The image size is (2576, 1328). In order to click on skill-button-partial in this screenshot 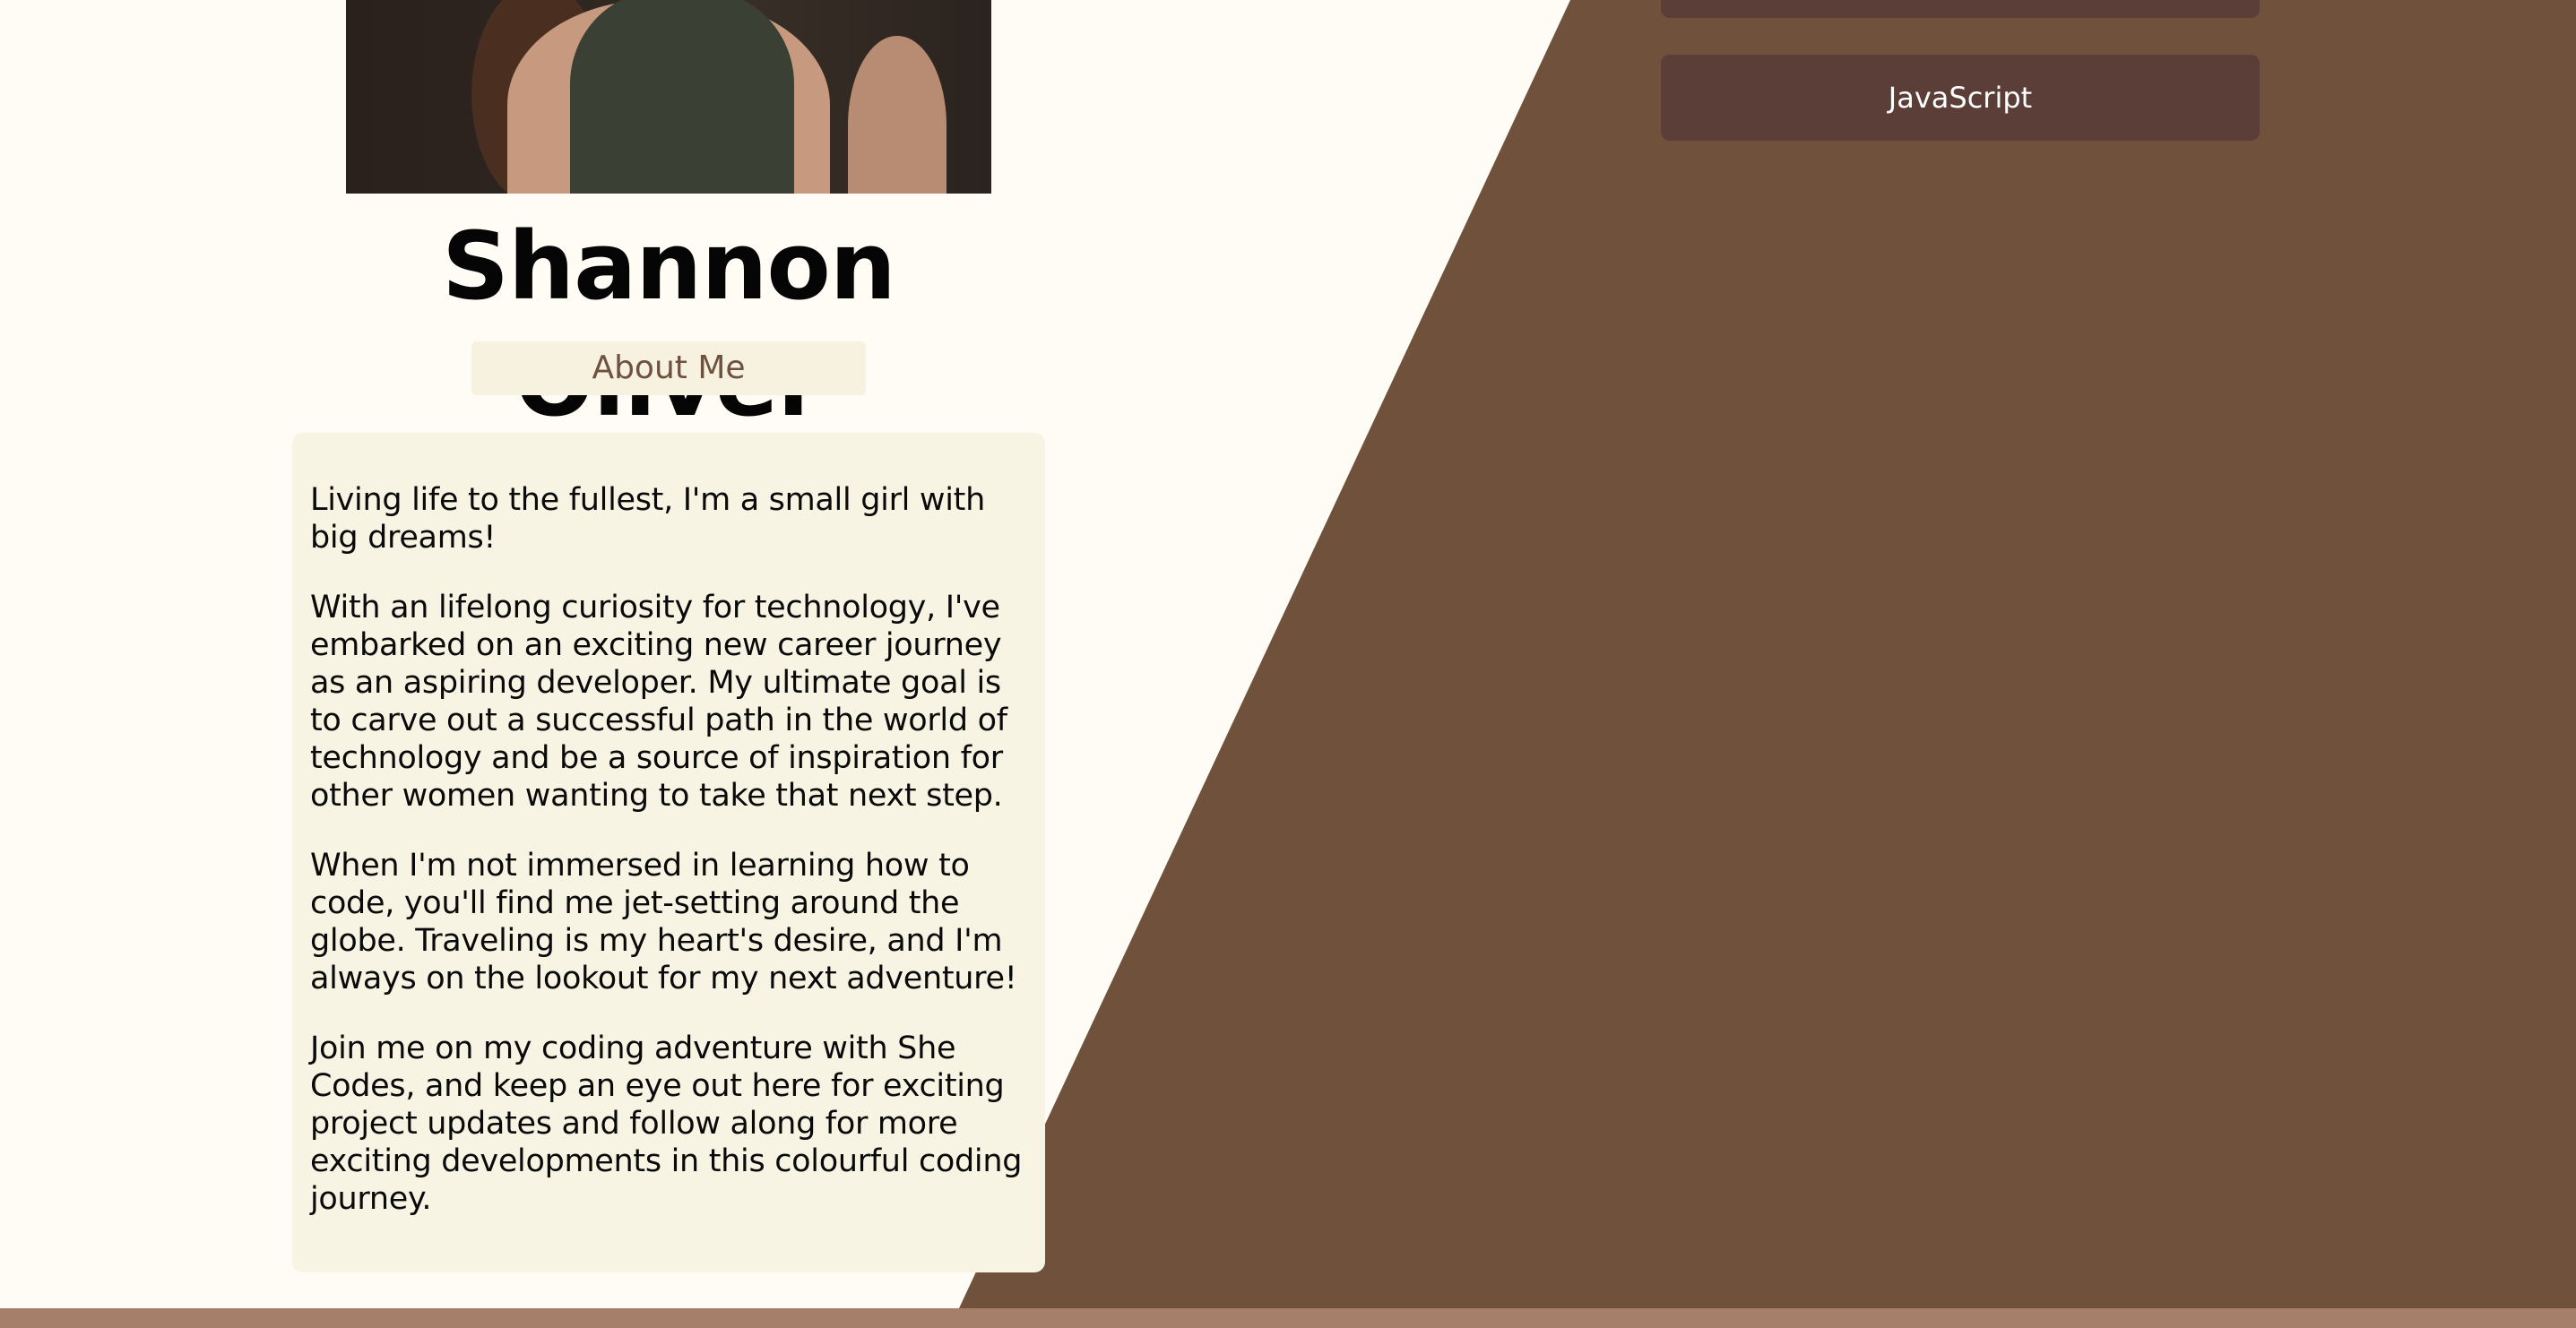, I will do `click(1960, 9)`.